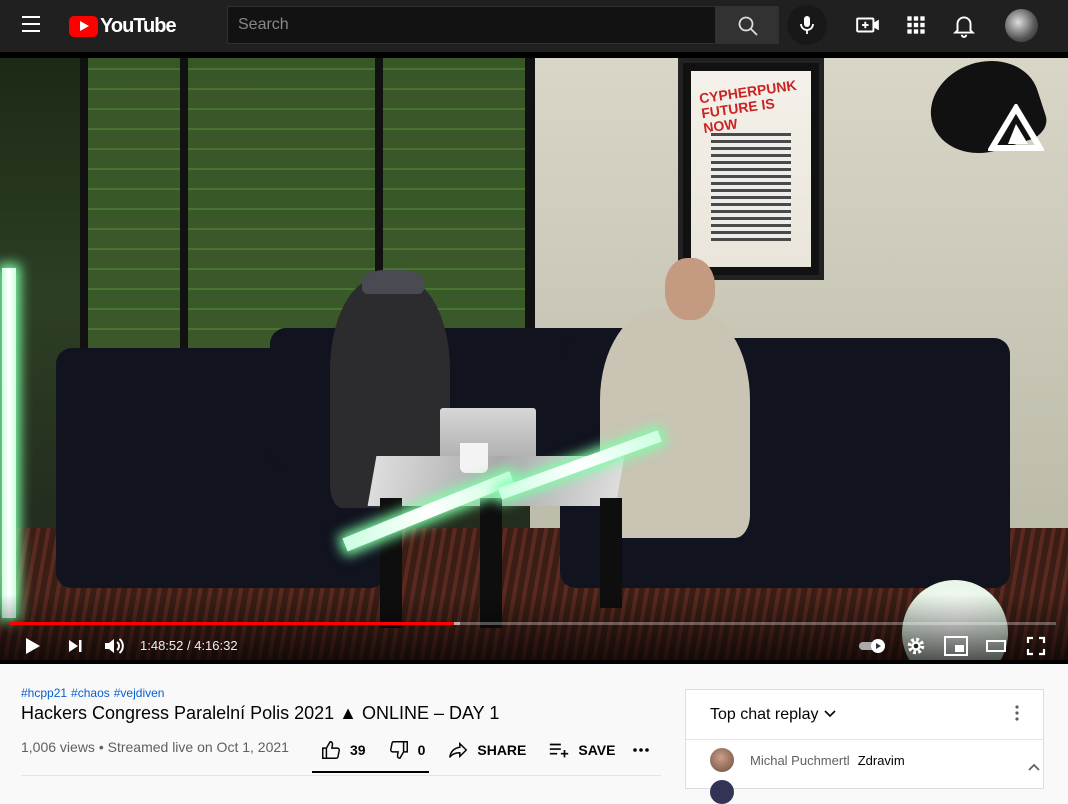  I want to click on thumbs-up-icon, so click(331, 750).